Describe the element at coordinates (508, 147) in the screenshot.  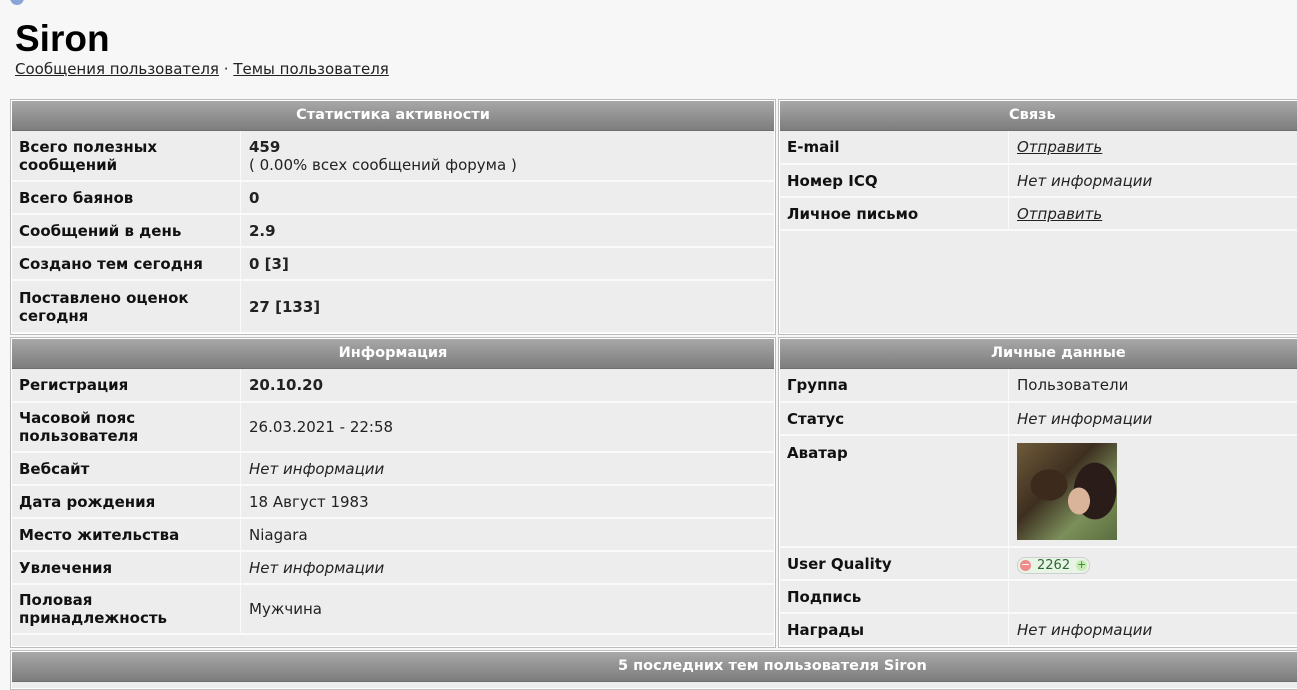
I see `total-posts-value: 459` at that location.